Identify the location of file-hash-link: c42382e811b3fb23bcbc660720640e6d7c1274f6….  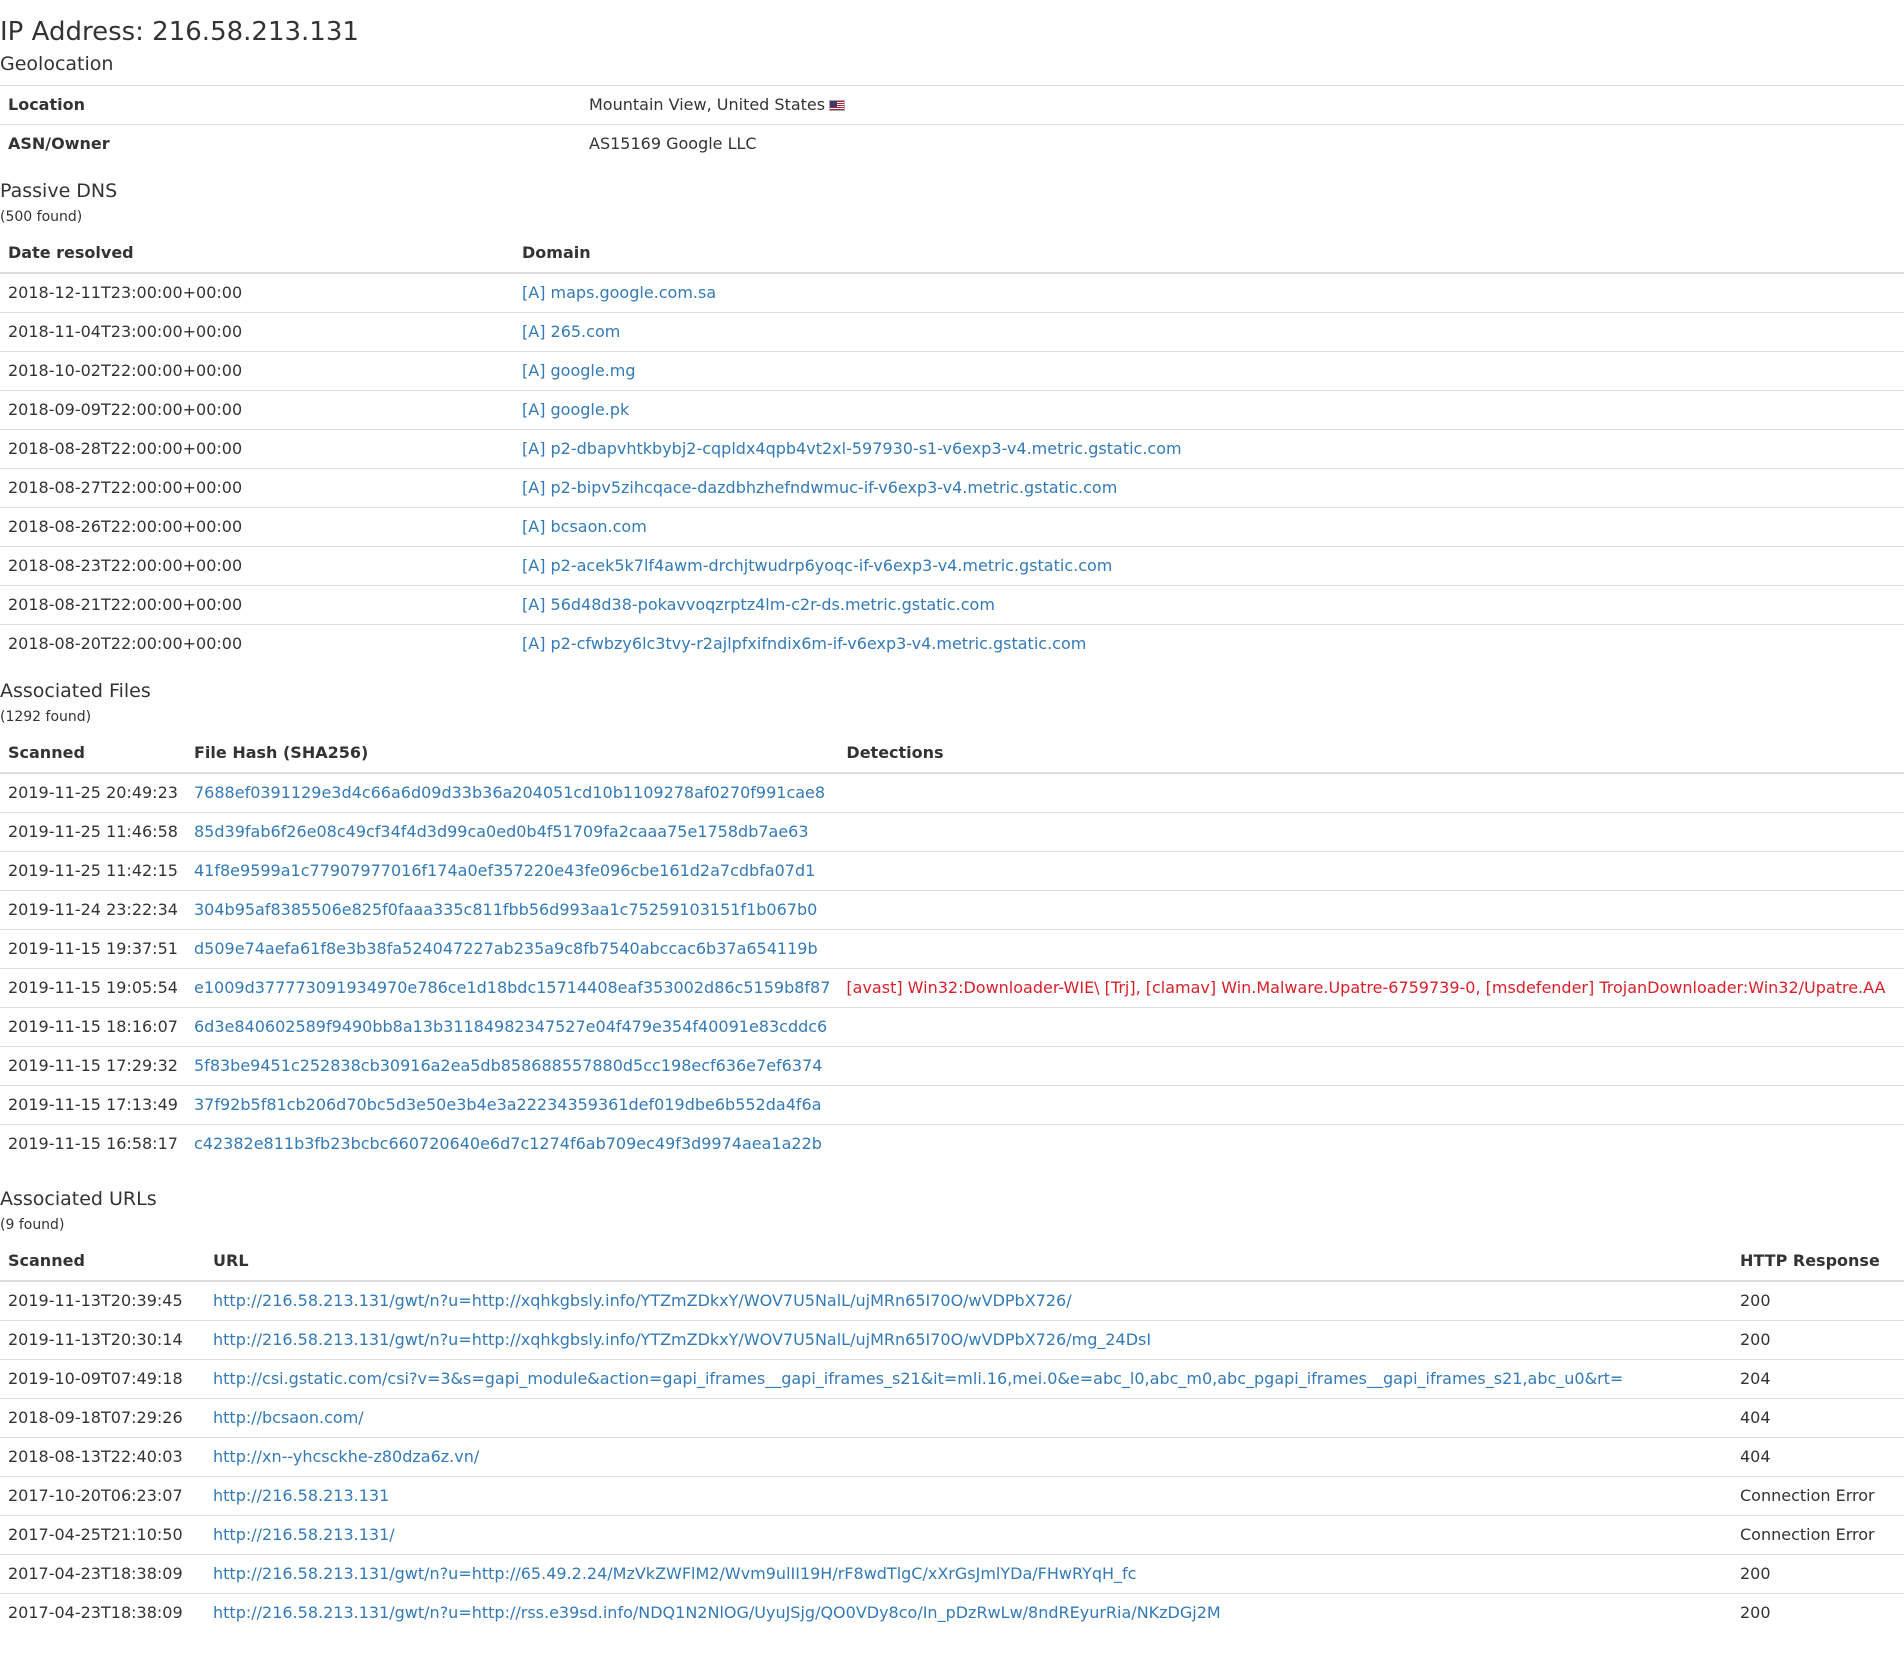
(508, 1143).